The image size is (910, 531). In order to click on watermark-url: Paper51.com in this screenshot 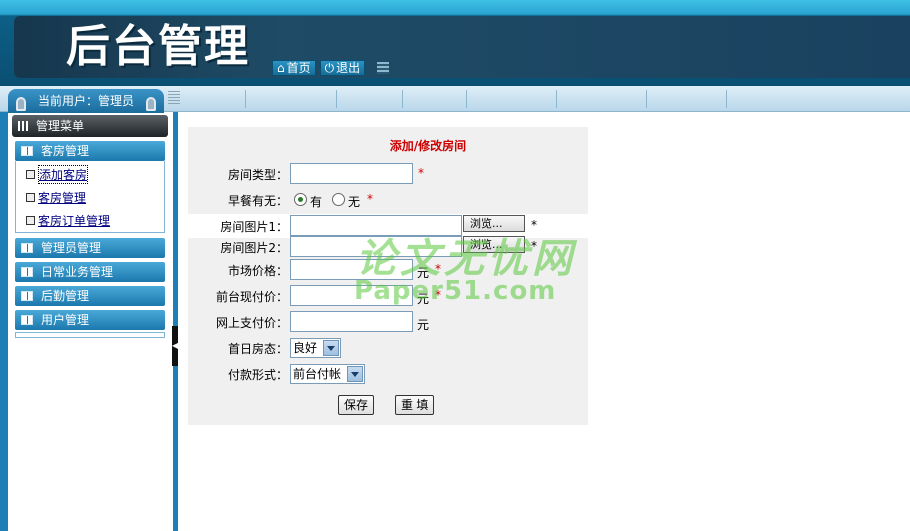, I will do `click(455, 291)`.